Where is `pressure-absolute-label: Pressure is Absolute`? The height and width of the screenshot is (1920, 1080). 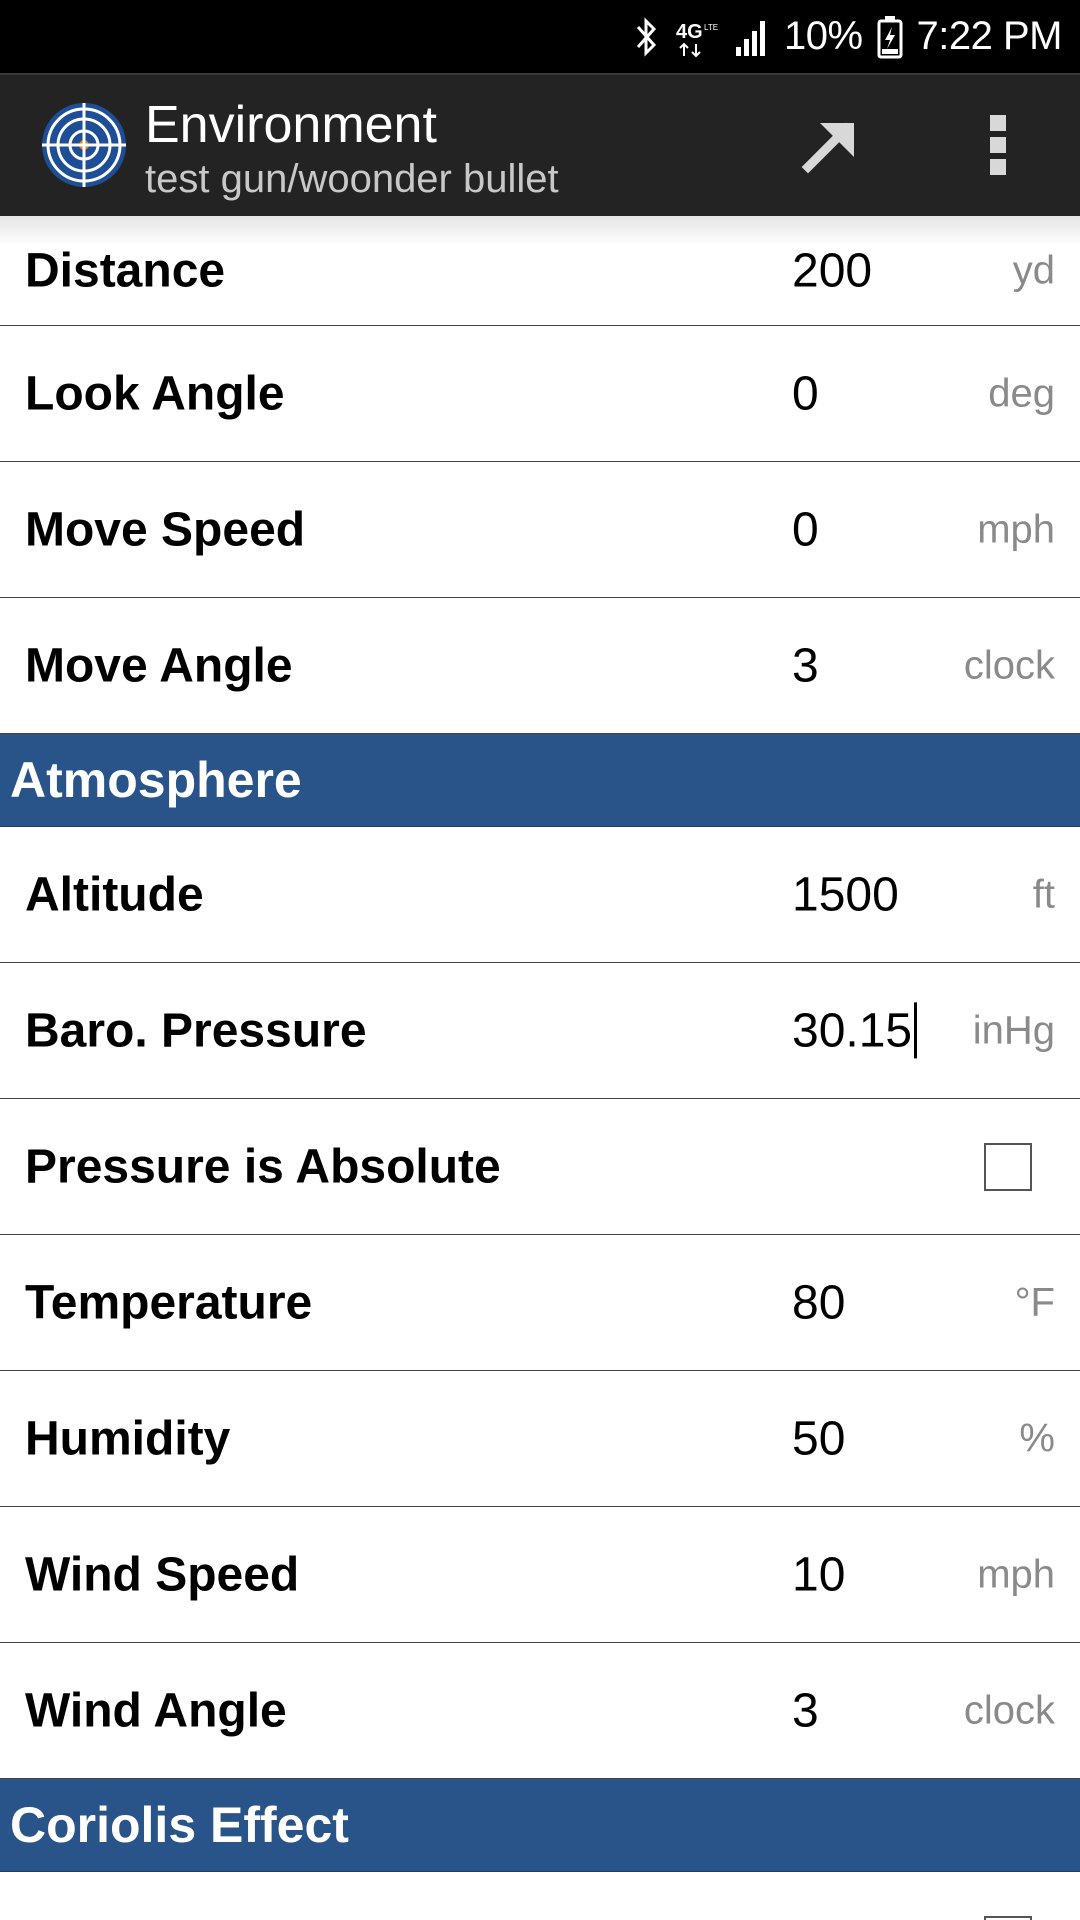 pressure-absolute-label: Pressure is Absolute is located at coordinates (263, 1166).